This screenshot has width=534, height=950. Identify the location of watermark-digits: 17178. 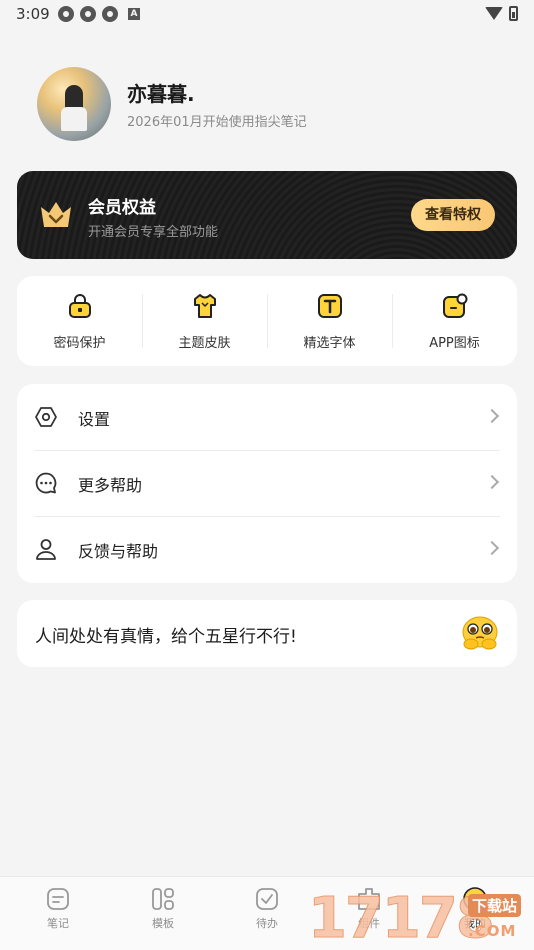
(402, 918).